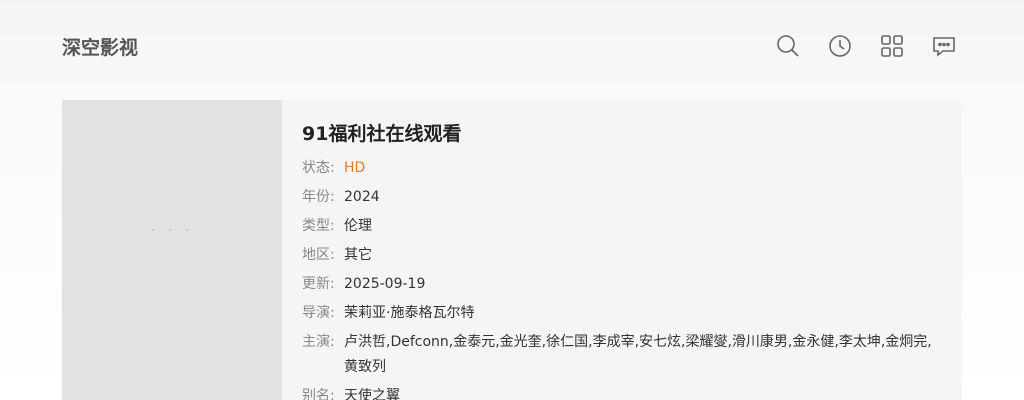 The image size is (1024, 400). What do you see at coordinates (892, 46) in the screenshot?
I see `grid-icon` at bounding box center [892, 46].